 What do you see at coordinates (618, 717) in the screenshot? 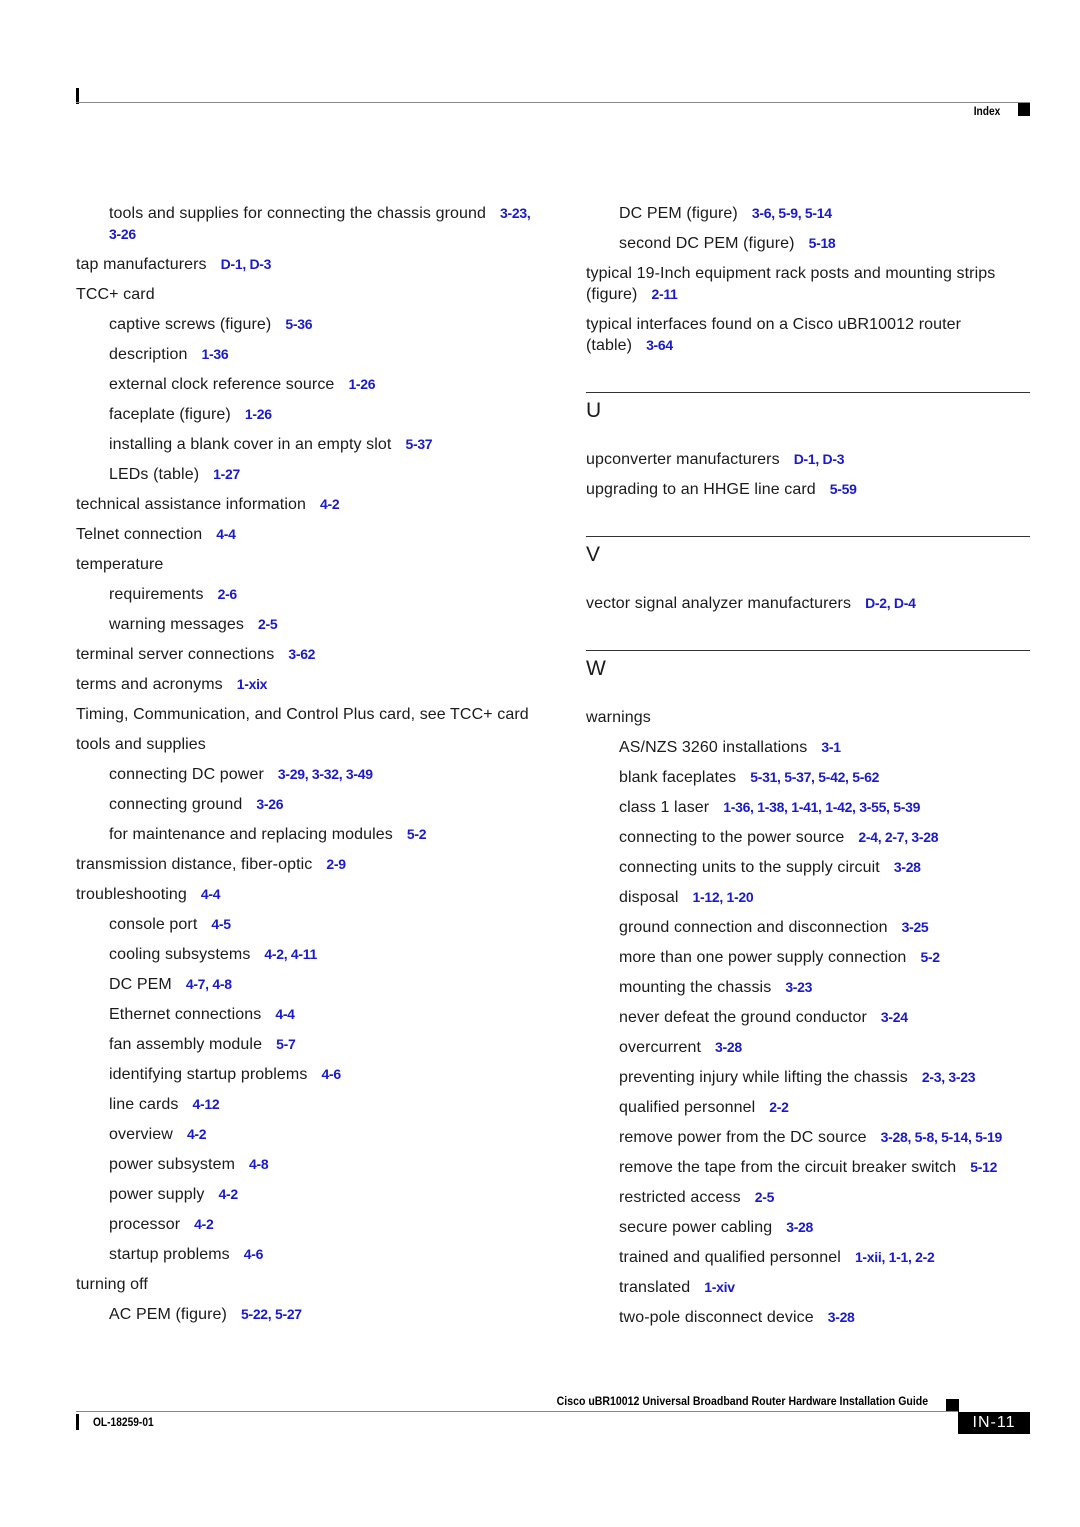
I see `entry-term: warnings` at bounding box center [618, 717].